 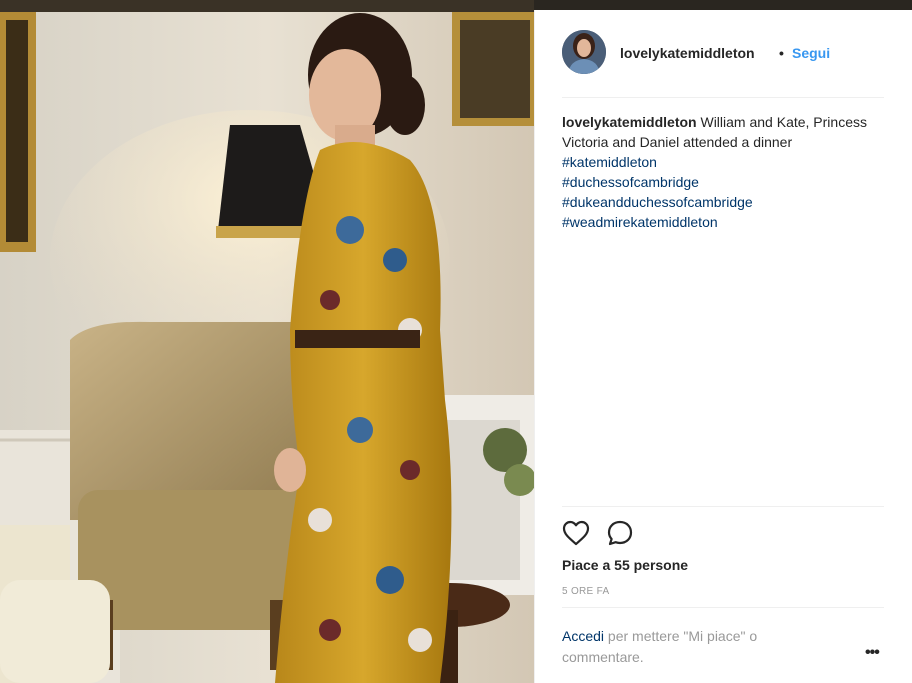 I want to click on heart-outline-icon, so click(x=576, y=533).